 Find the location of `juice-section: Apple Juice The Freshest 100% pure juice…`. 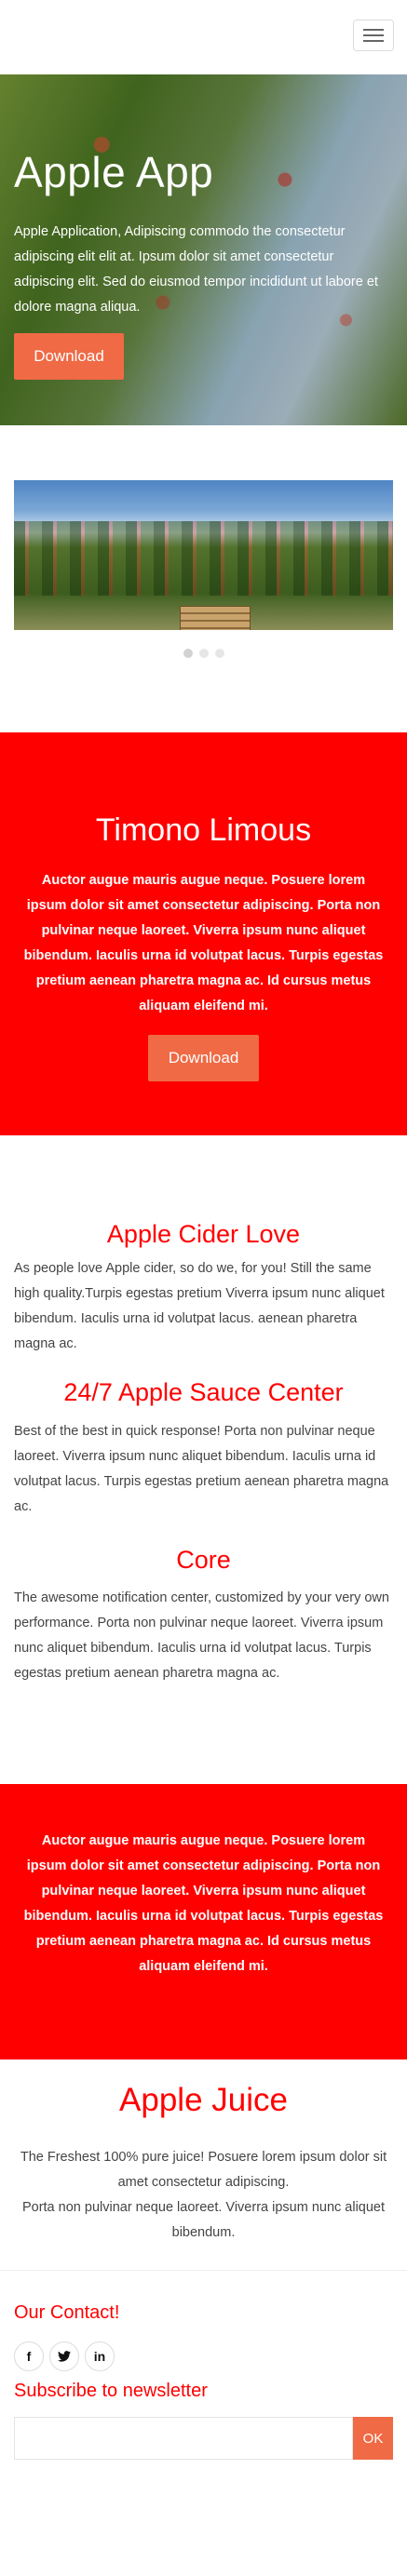

juice-section: Apple Juice The Freshest 100% pure juice… is located at coordinates (203, 2165).